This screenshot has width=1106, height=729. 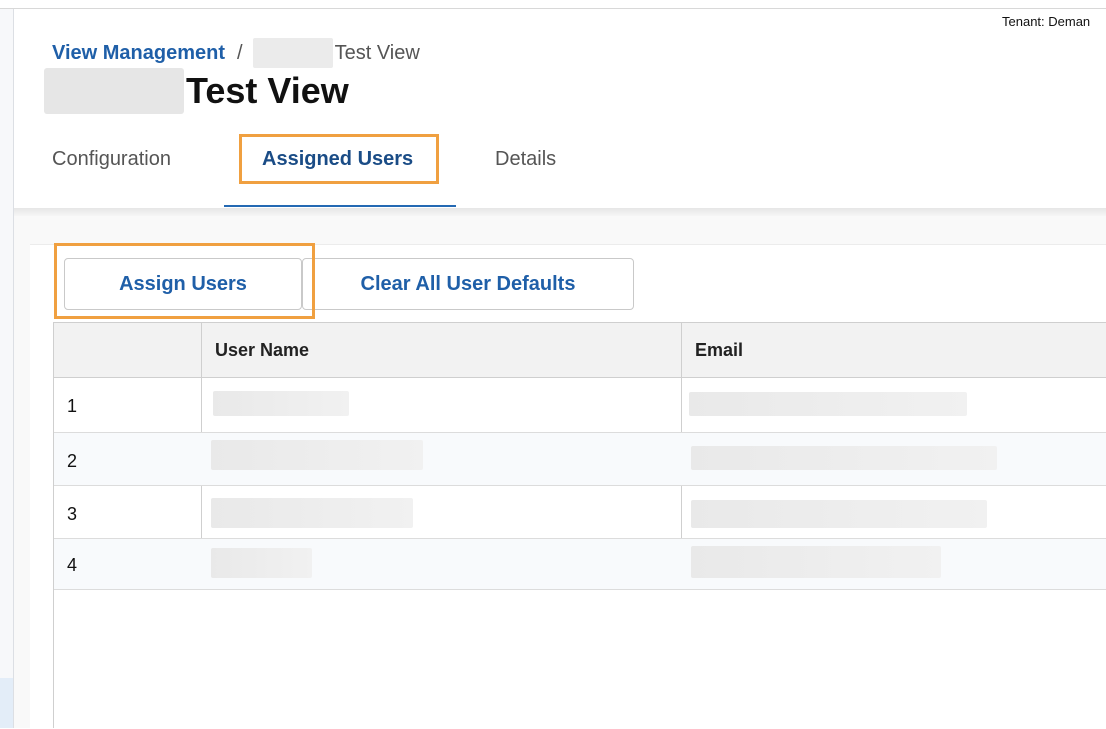 I want to click on left-sidebar-rail, so click(x=7, y=368).